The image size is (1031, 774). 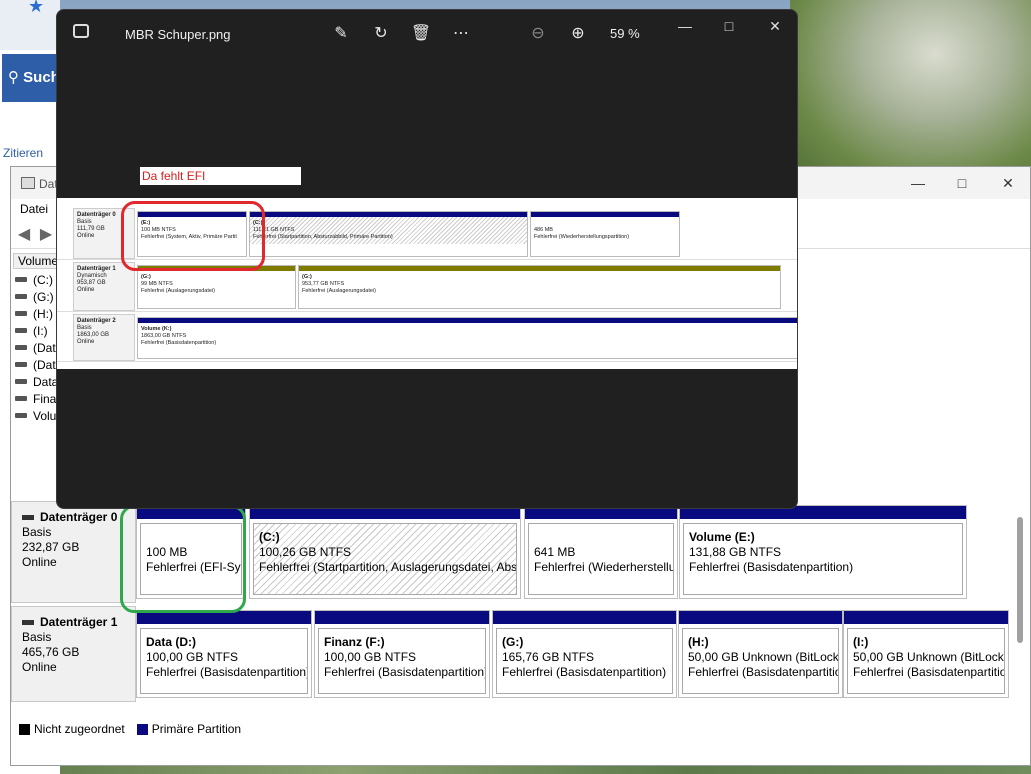 I want to click on forward-arrow-icon: ▶, so click(x=46, y=235).